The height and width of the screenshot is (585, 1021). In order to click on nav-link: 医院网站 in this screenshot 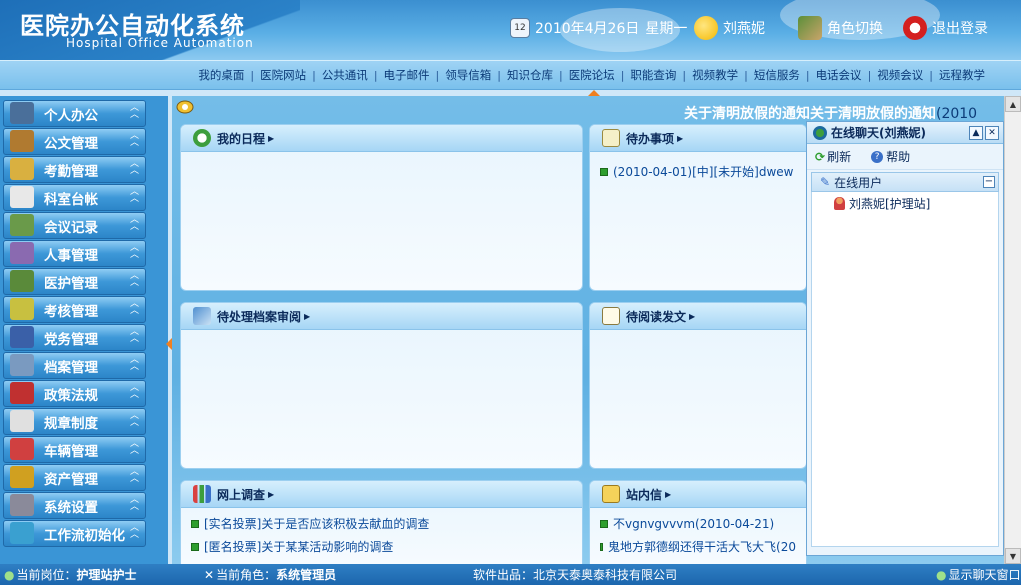, I will do `click(283, 75)`.